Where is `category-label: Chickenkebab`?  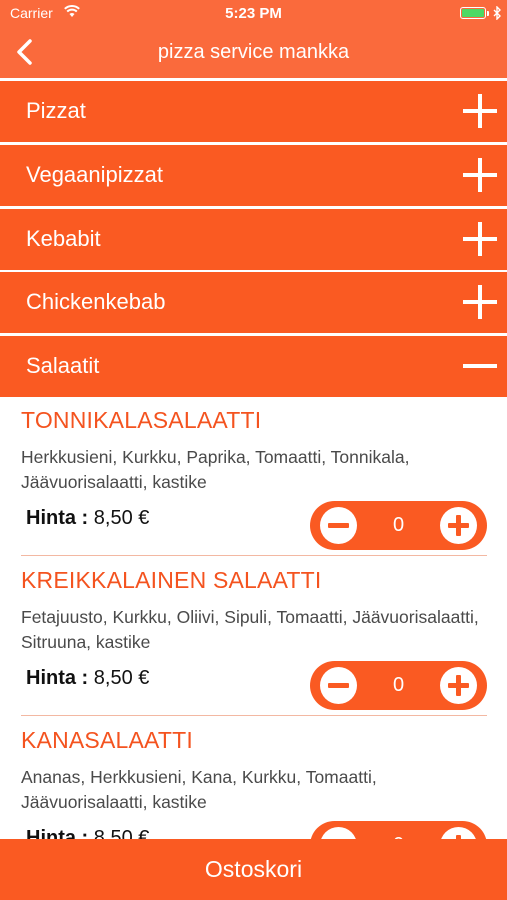
category-label: Chickenkebab is located at coordinates (96, 301).